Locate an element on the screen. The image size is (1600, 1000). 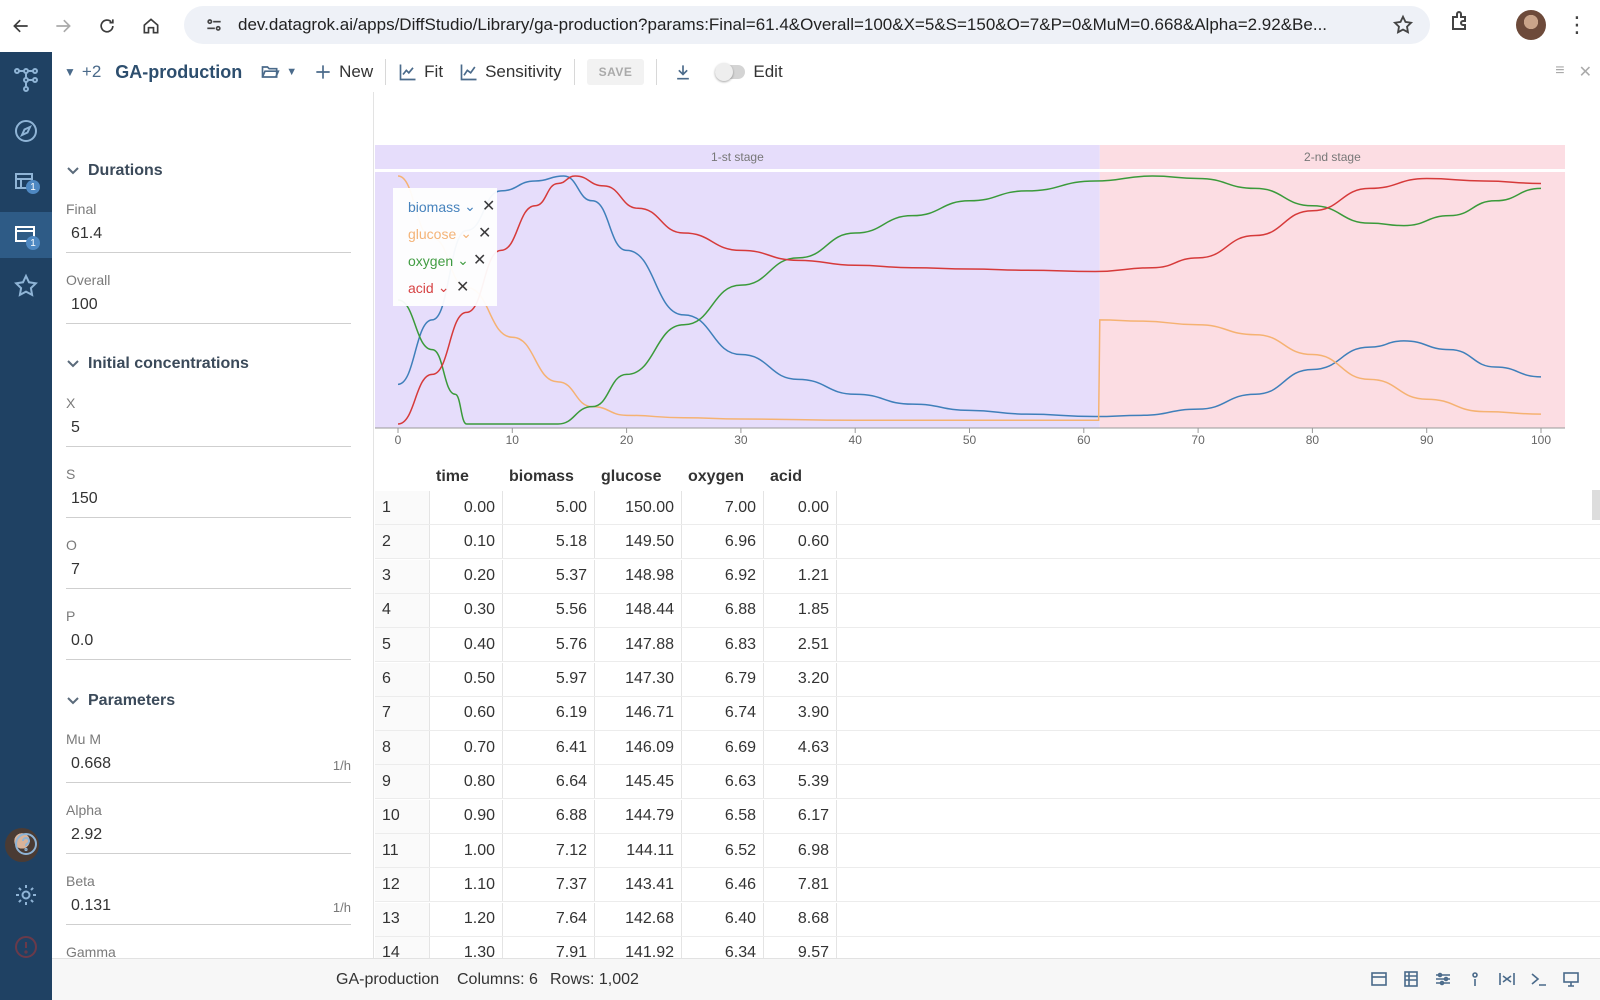
row-index-cell: 8 is located at coordinates (402, 748).